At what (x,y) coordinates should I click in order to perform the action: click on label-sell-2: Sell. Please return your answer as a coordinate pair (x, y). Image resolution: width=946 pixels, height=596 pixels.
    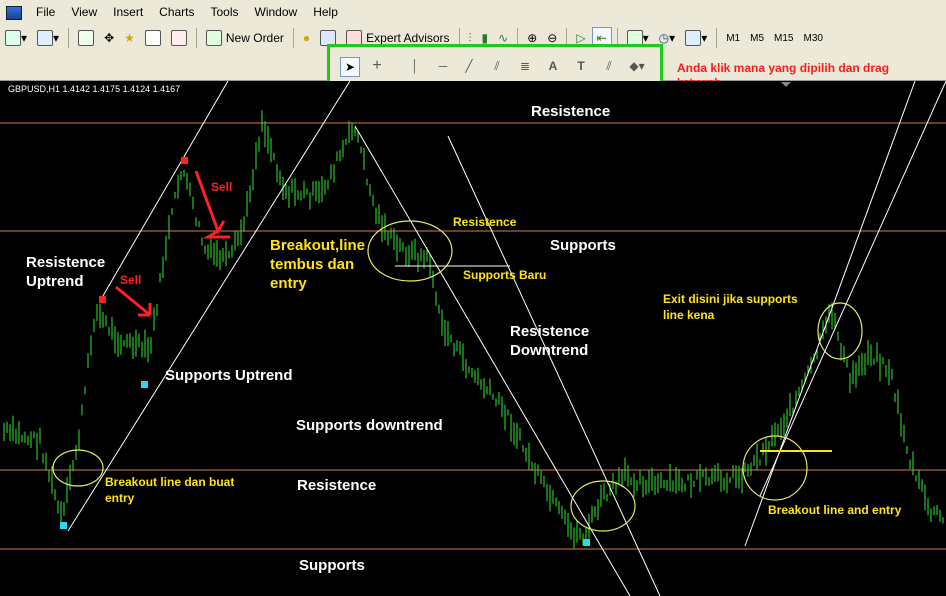
    Looking at the image, I should click on (131, 280).